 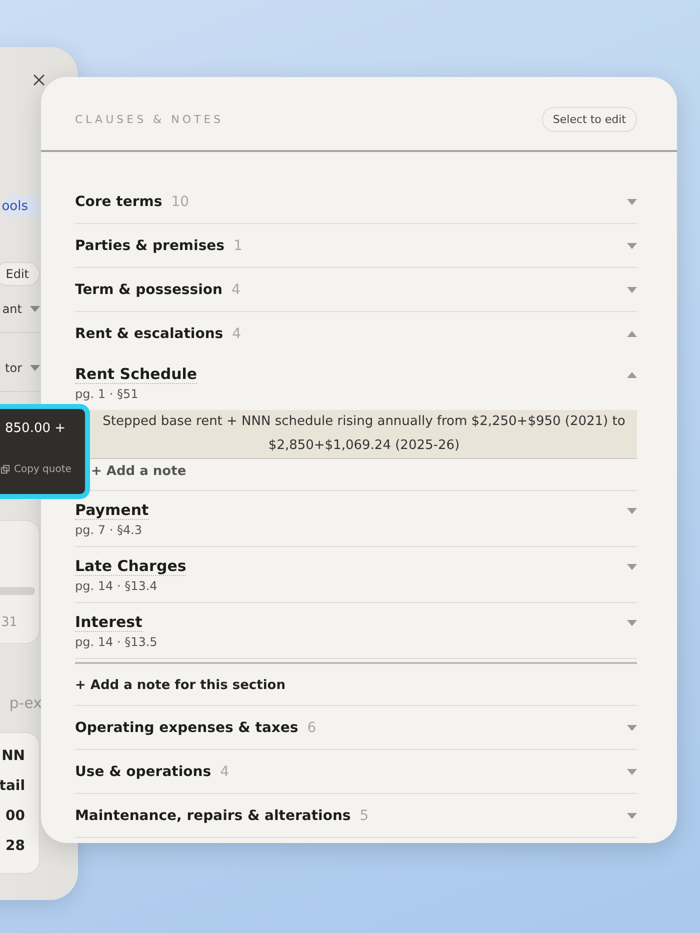 I want to click on section-header: Use & operations 4, so click(x=356, y=772).